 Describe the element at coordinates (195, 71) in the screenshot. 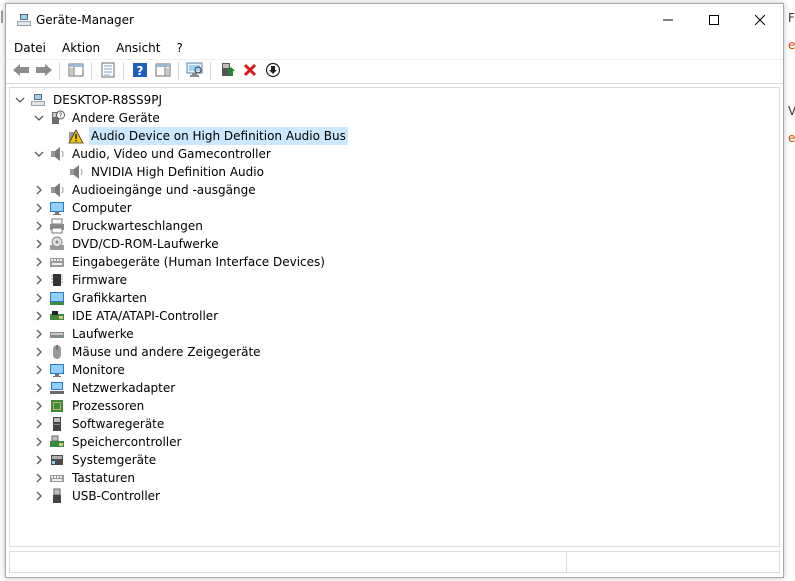

I see `scan-hardware-button` at that location.